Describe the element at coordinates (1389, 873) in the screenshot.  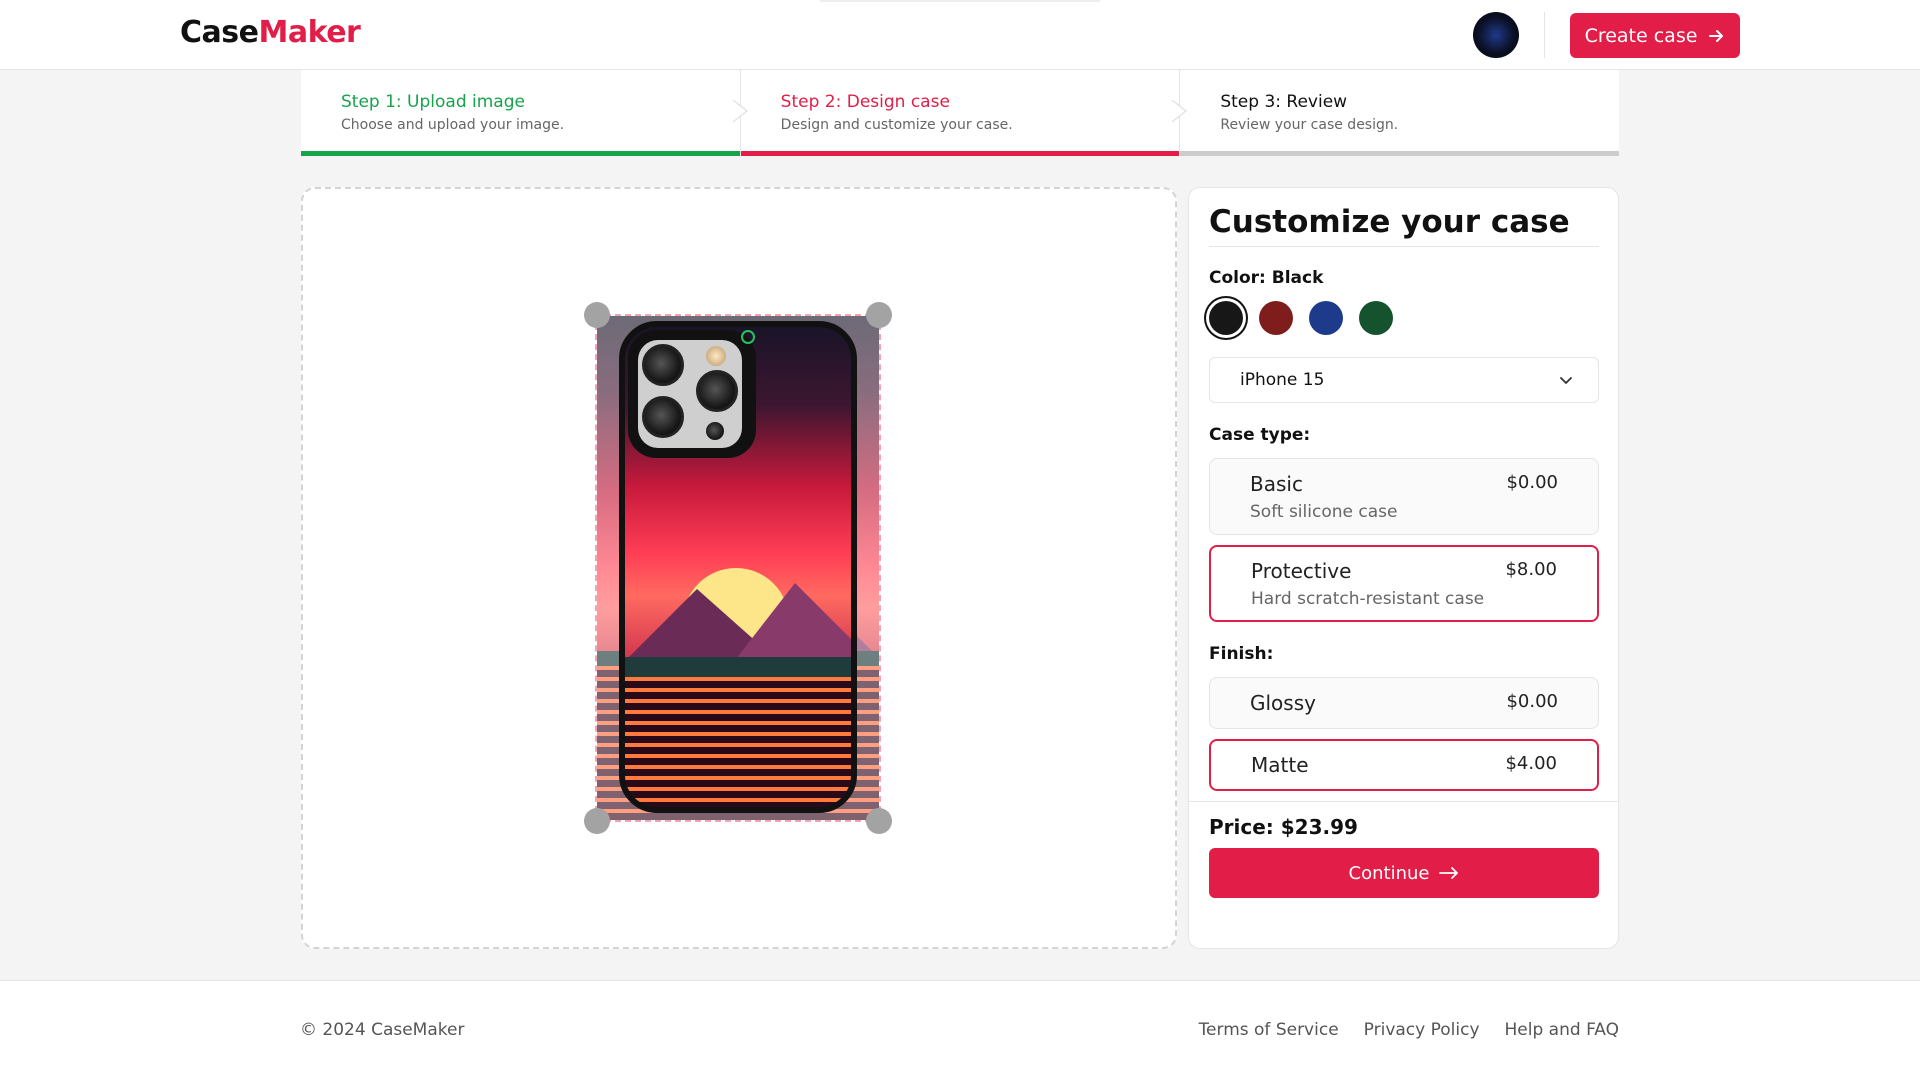
I see `continue-label: Continue` at that location.